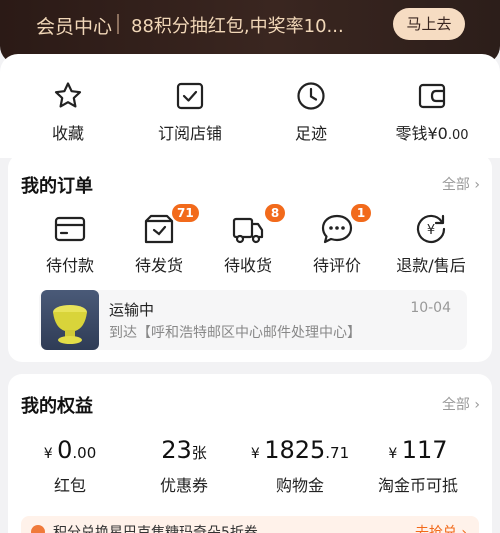 This screenshot has height=533, width=500. I want to click on order-label: 待评价, so click(336, 265).